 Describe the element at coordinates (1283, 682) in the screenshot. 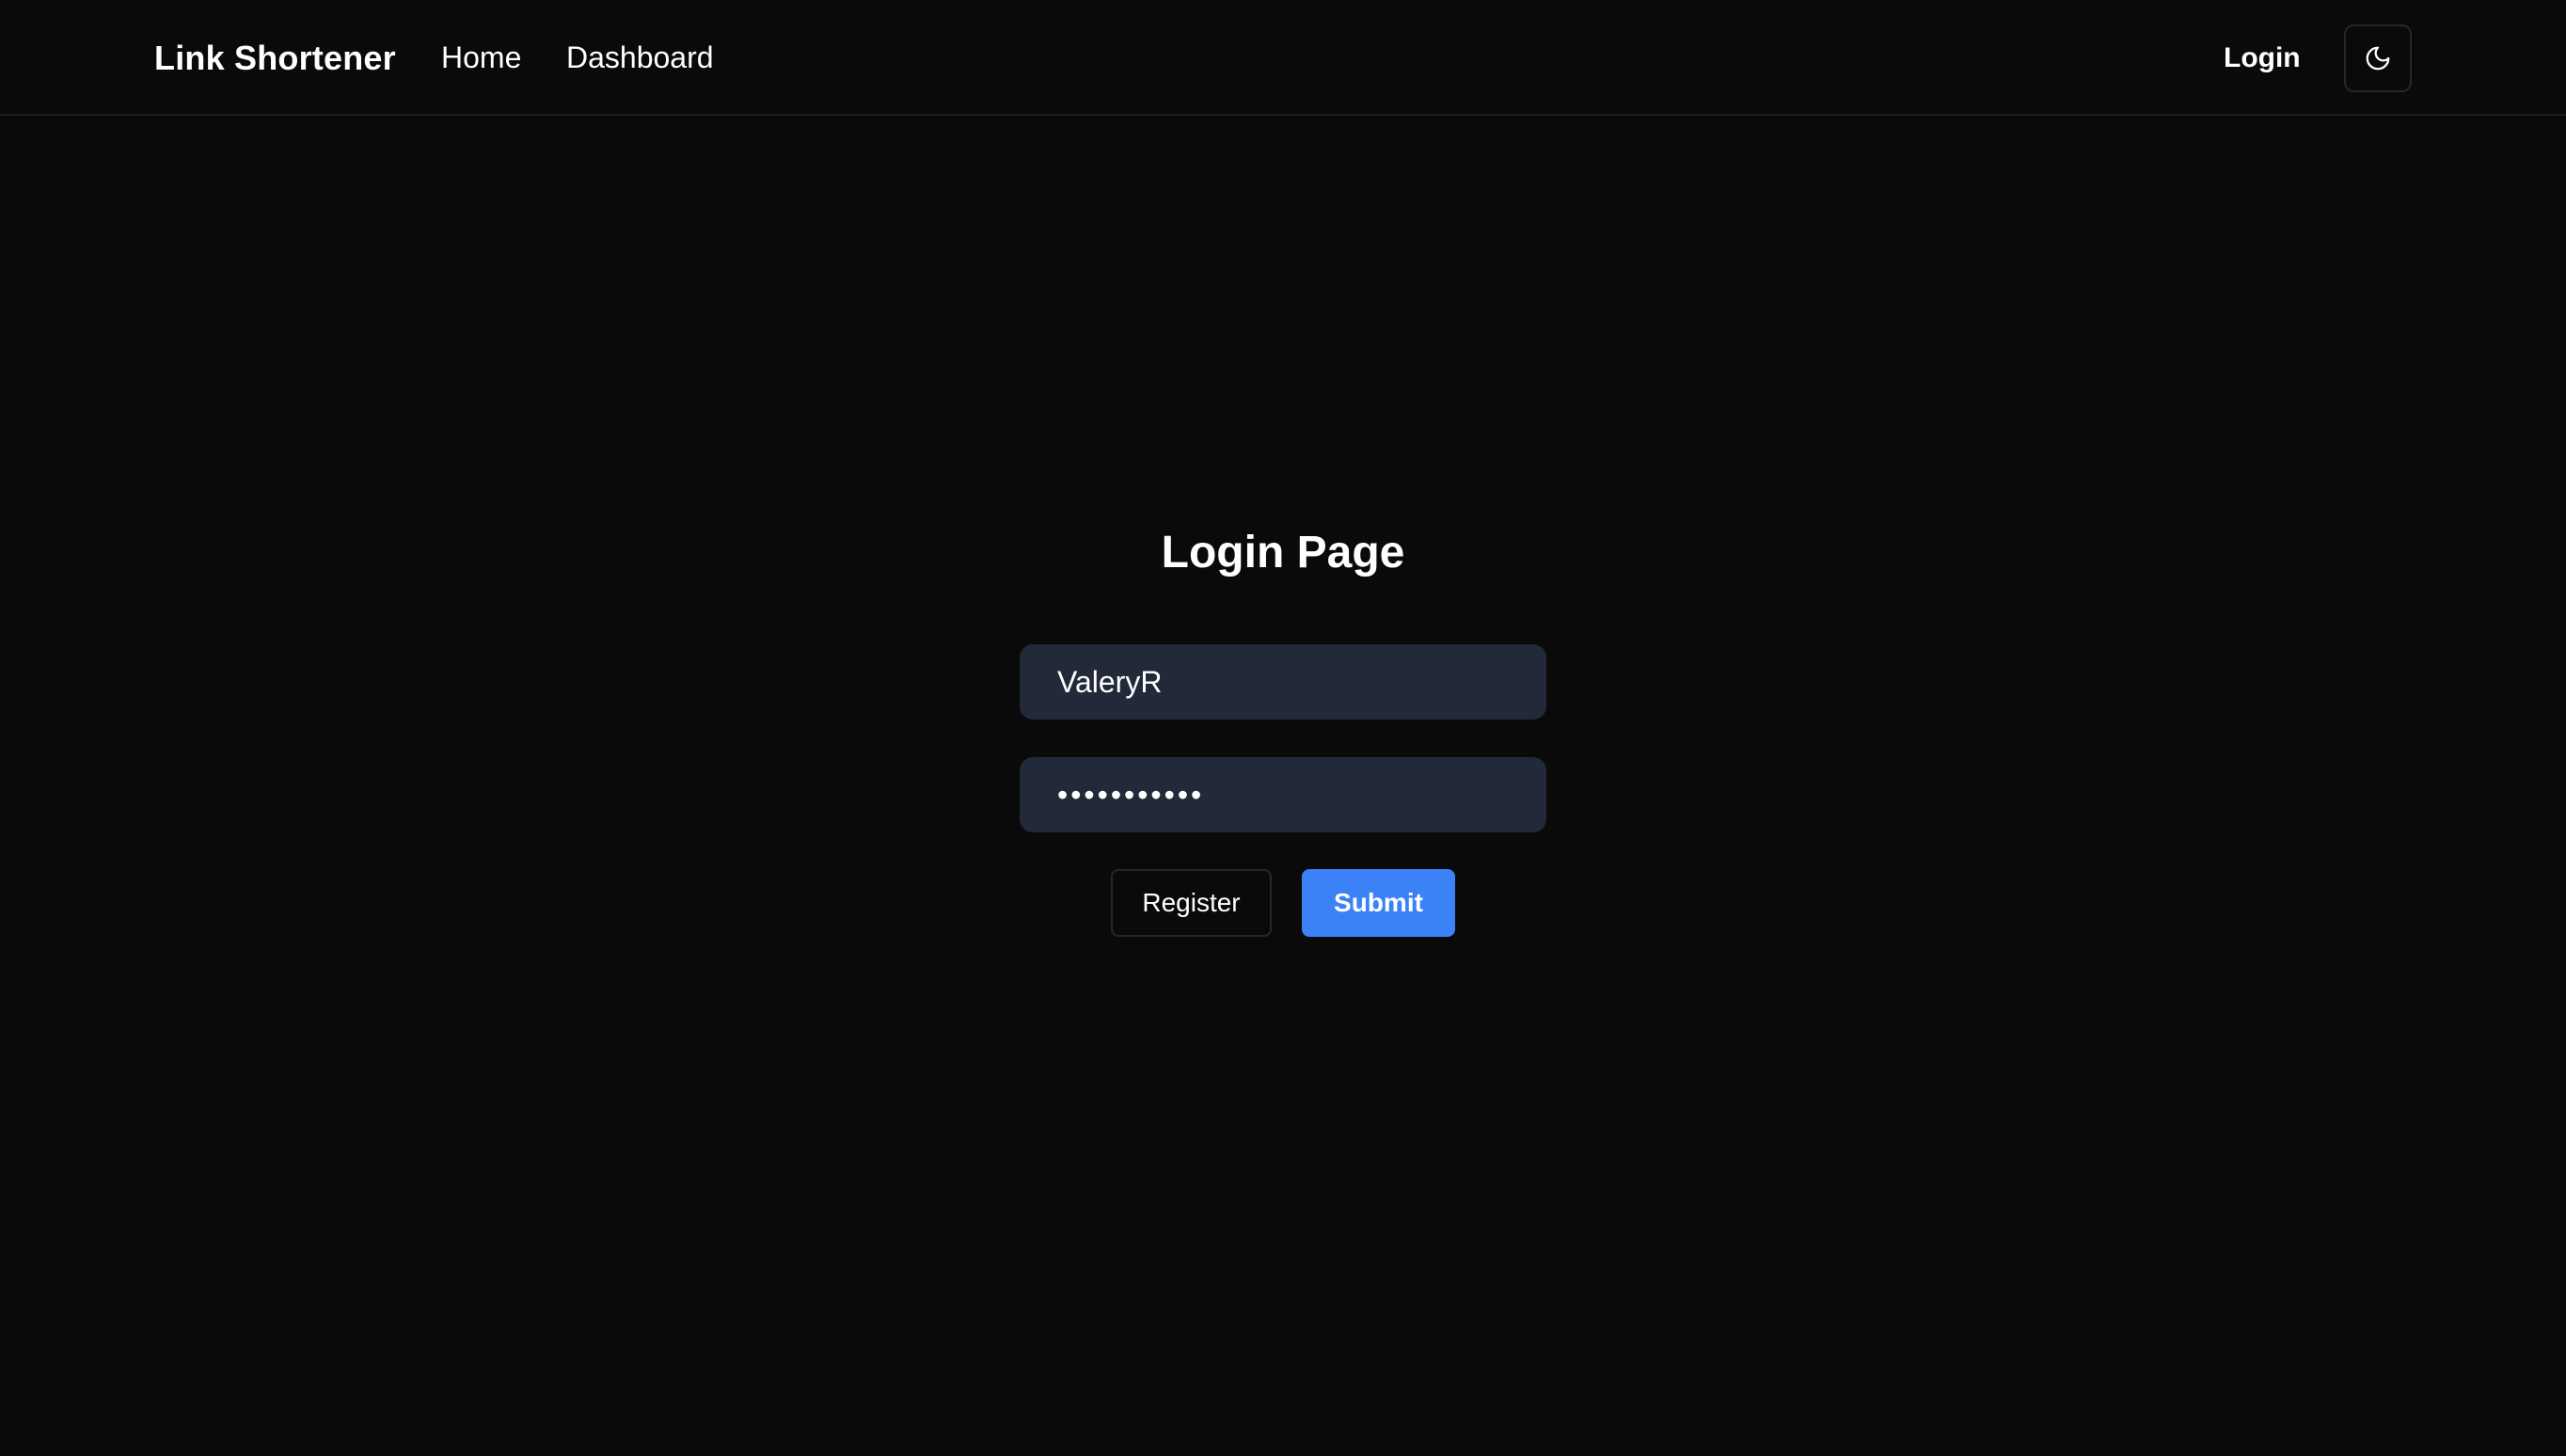

I see `username-input` at that location.